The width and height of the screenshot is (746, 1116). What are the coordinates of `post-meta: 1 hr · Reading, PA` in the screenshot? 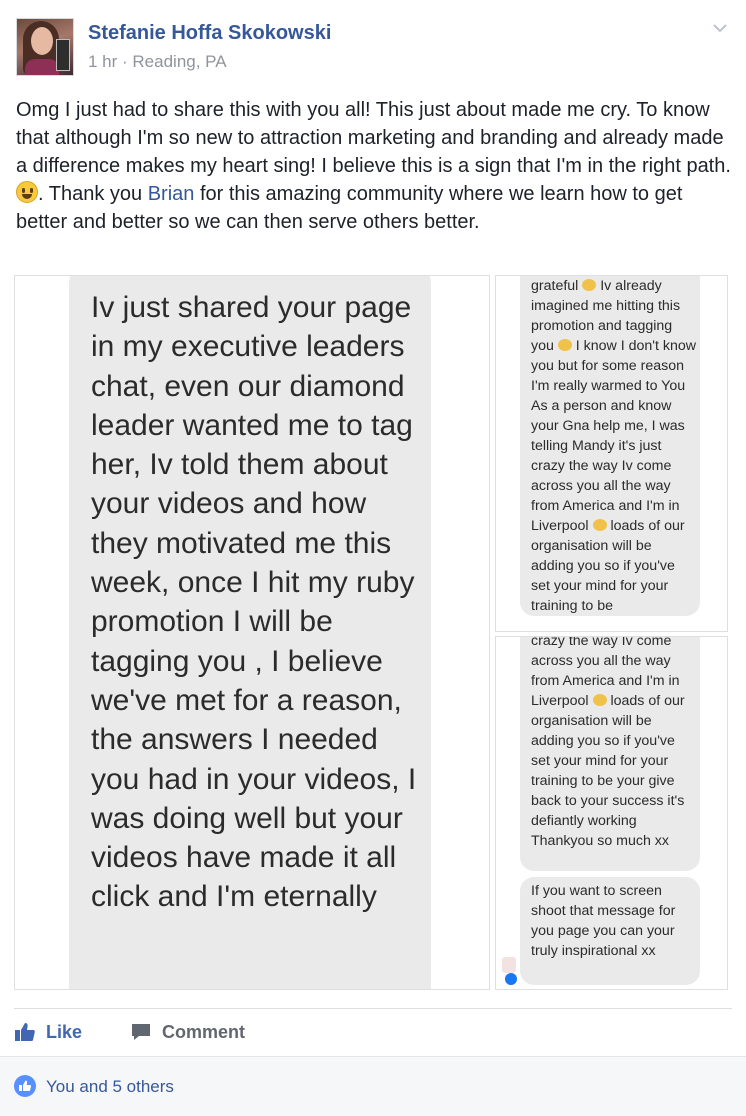 It's located at (157, 62).